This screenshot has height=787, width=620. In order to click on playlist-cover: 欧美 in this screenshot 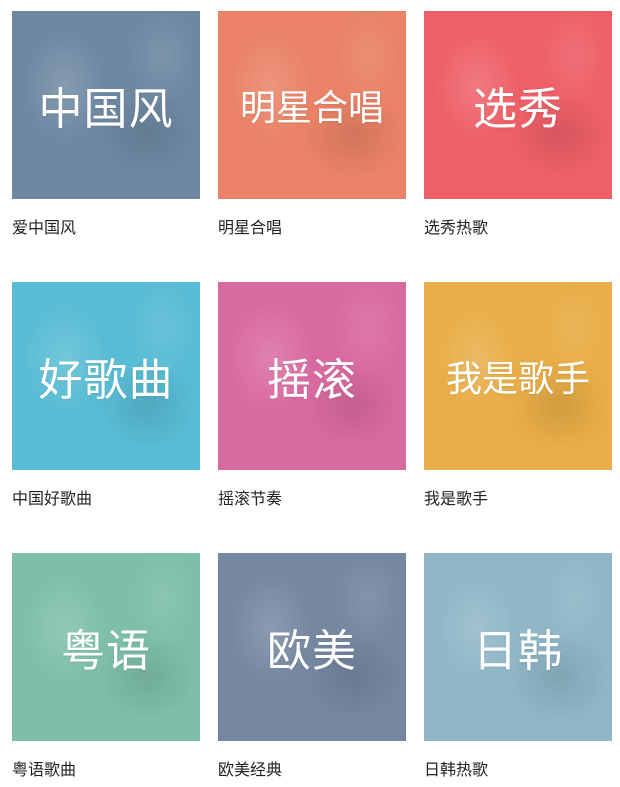, I will do `click(312, 647)`.